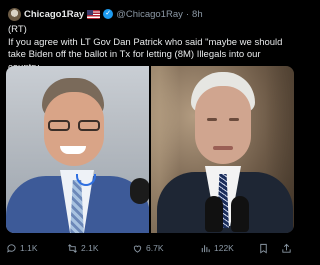 The image size is (320, 265). I want to click on tweet-text-line-1: (RT), so click(17, 29).